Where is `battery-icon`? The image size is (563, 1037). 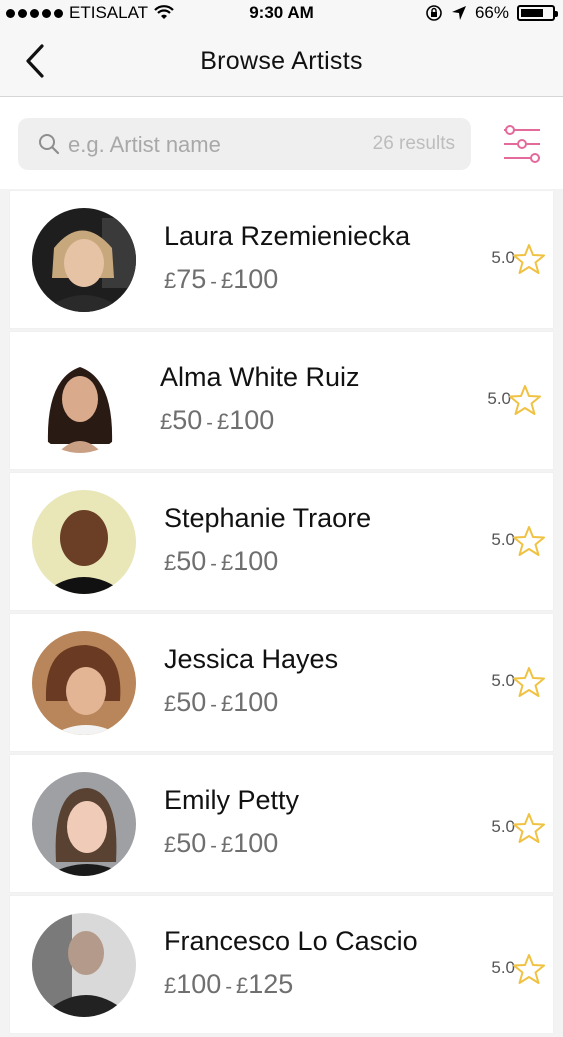 battery-icon is located at coordinates (537, 13).